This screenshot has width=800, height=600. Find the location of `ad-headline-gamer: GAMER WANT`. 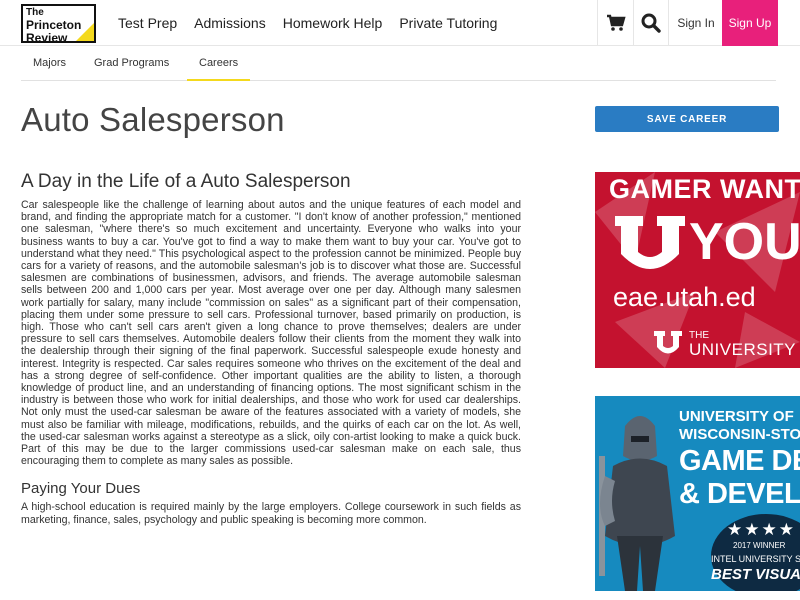

ad-headline-gamer: GAMER WANT is located at coordinates (704, 189).